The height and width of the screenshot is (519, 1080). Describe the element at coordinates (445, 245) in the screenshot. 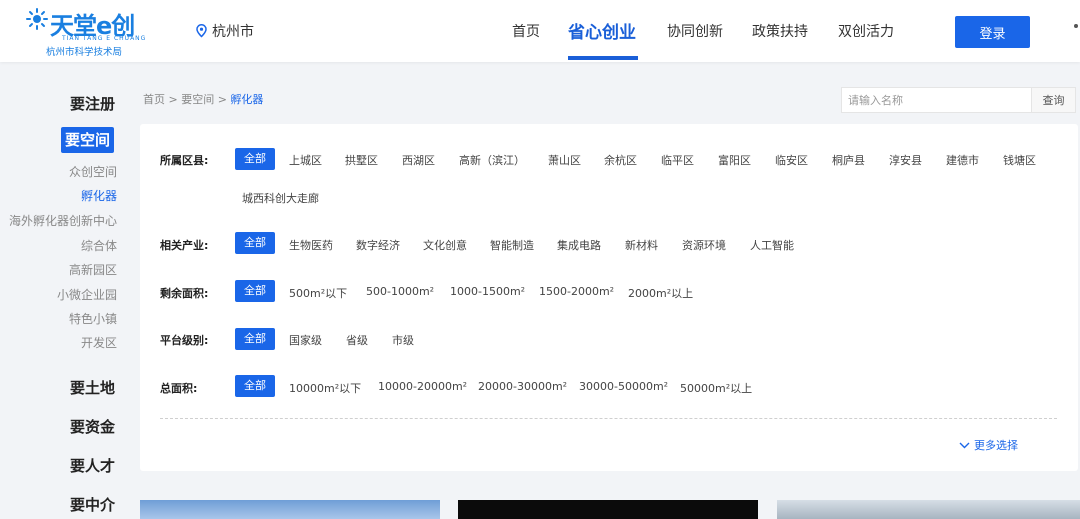

I see `filter-industry-option: 文化创意` at that location.